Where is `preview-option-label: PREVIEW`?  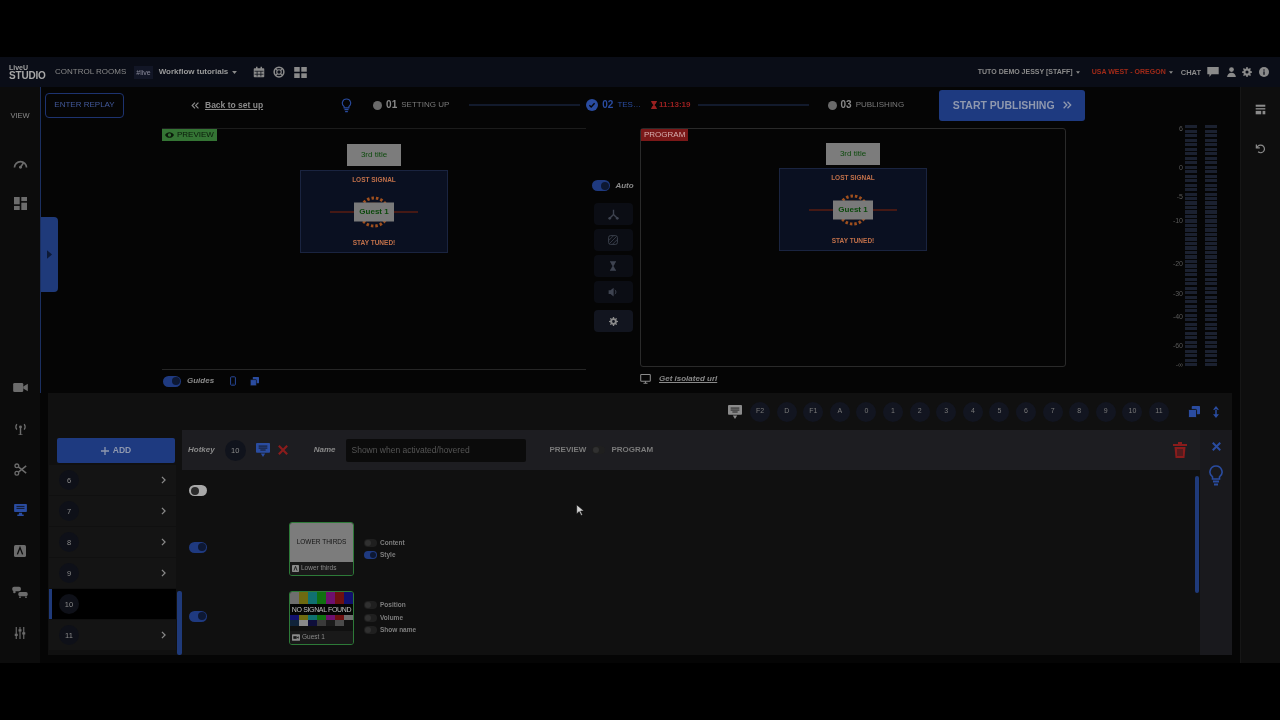
preview-option-label: PREVIEW is located at coordinates (568, 450).